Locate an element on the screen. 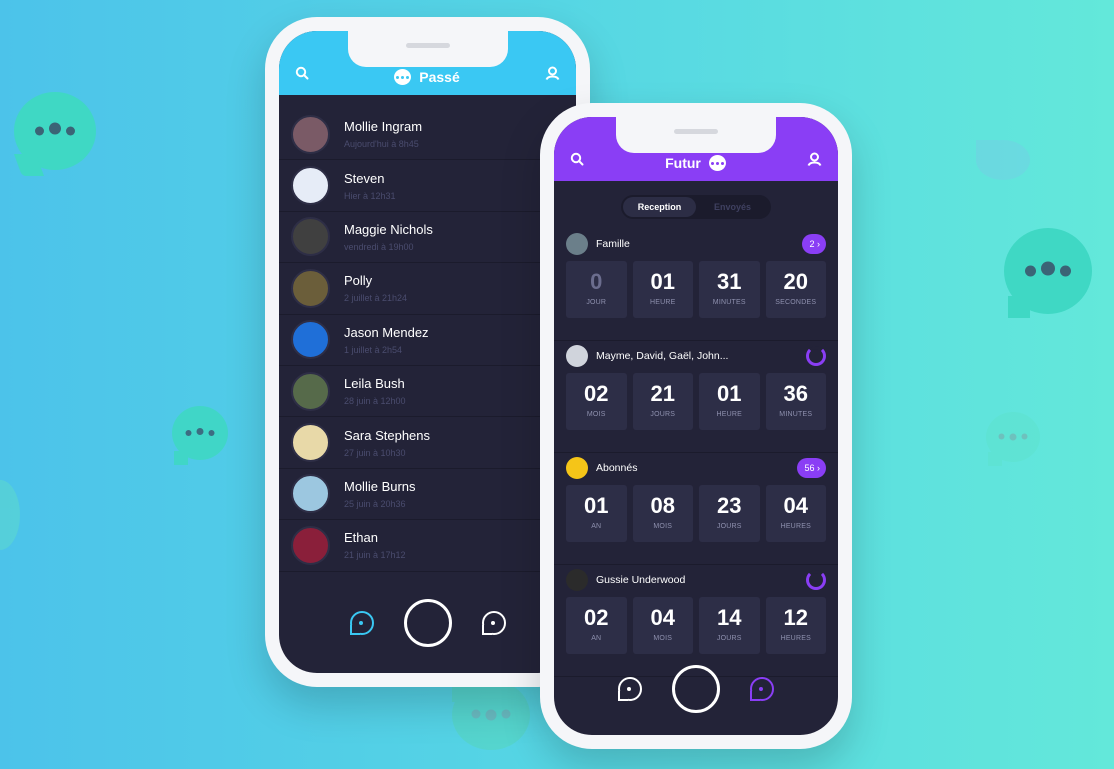  countdown-value: 31 is located at coordinates (729, 281).